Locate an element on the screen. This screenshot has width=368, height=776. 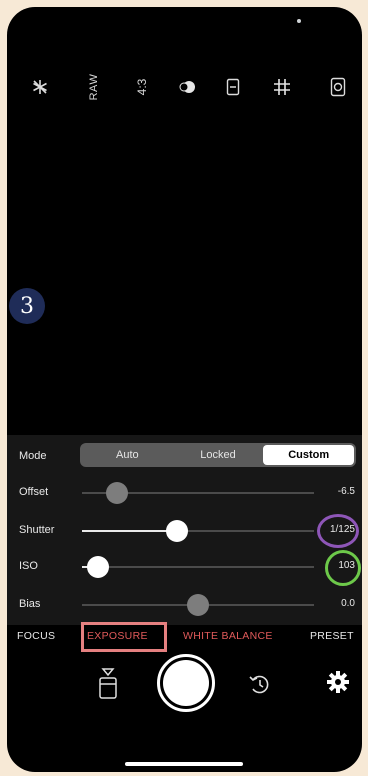
bias-slider-knob is located at coordinates (198, 605).